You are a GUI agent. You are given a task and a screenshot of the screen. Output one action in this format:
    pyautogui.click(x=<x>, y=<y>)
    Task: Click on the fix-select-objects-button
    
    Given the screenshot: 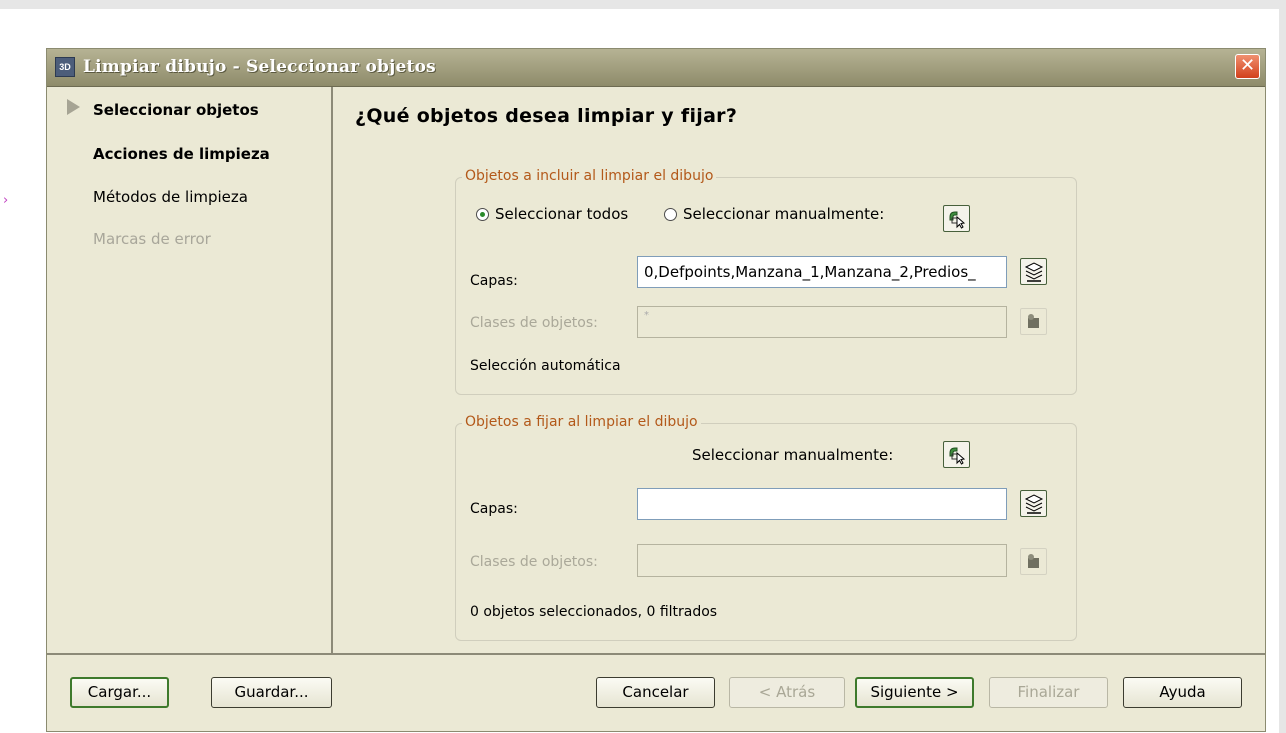 What is the action you would take?
    pyautogui.click(x=956, y=454)
    